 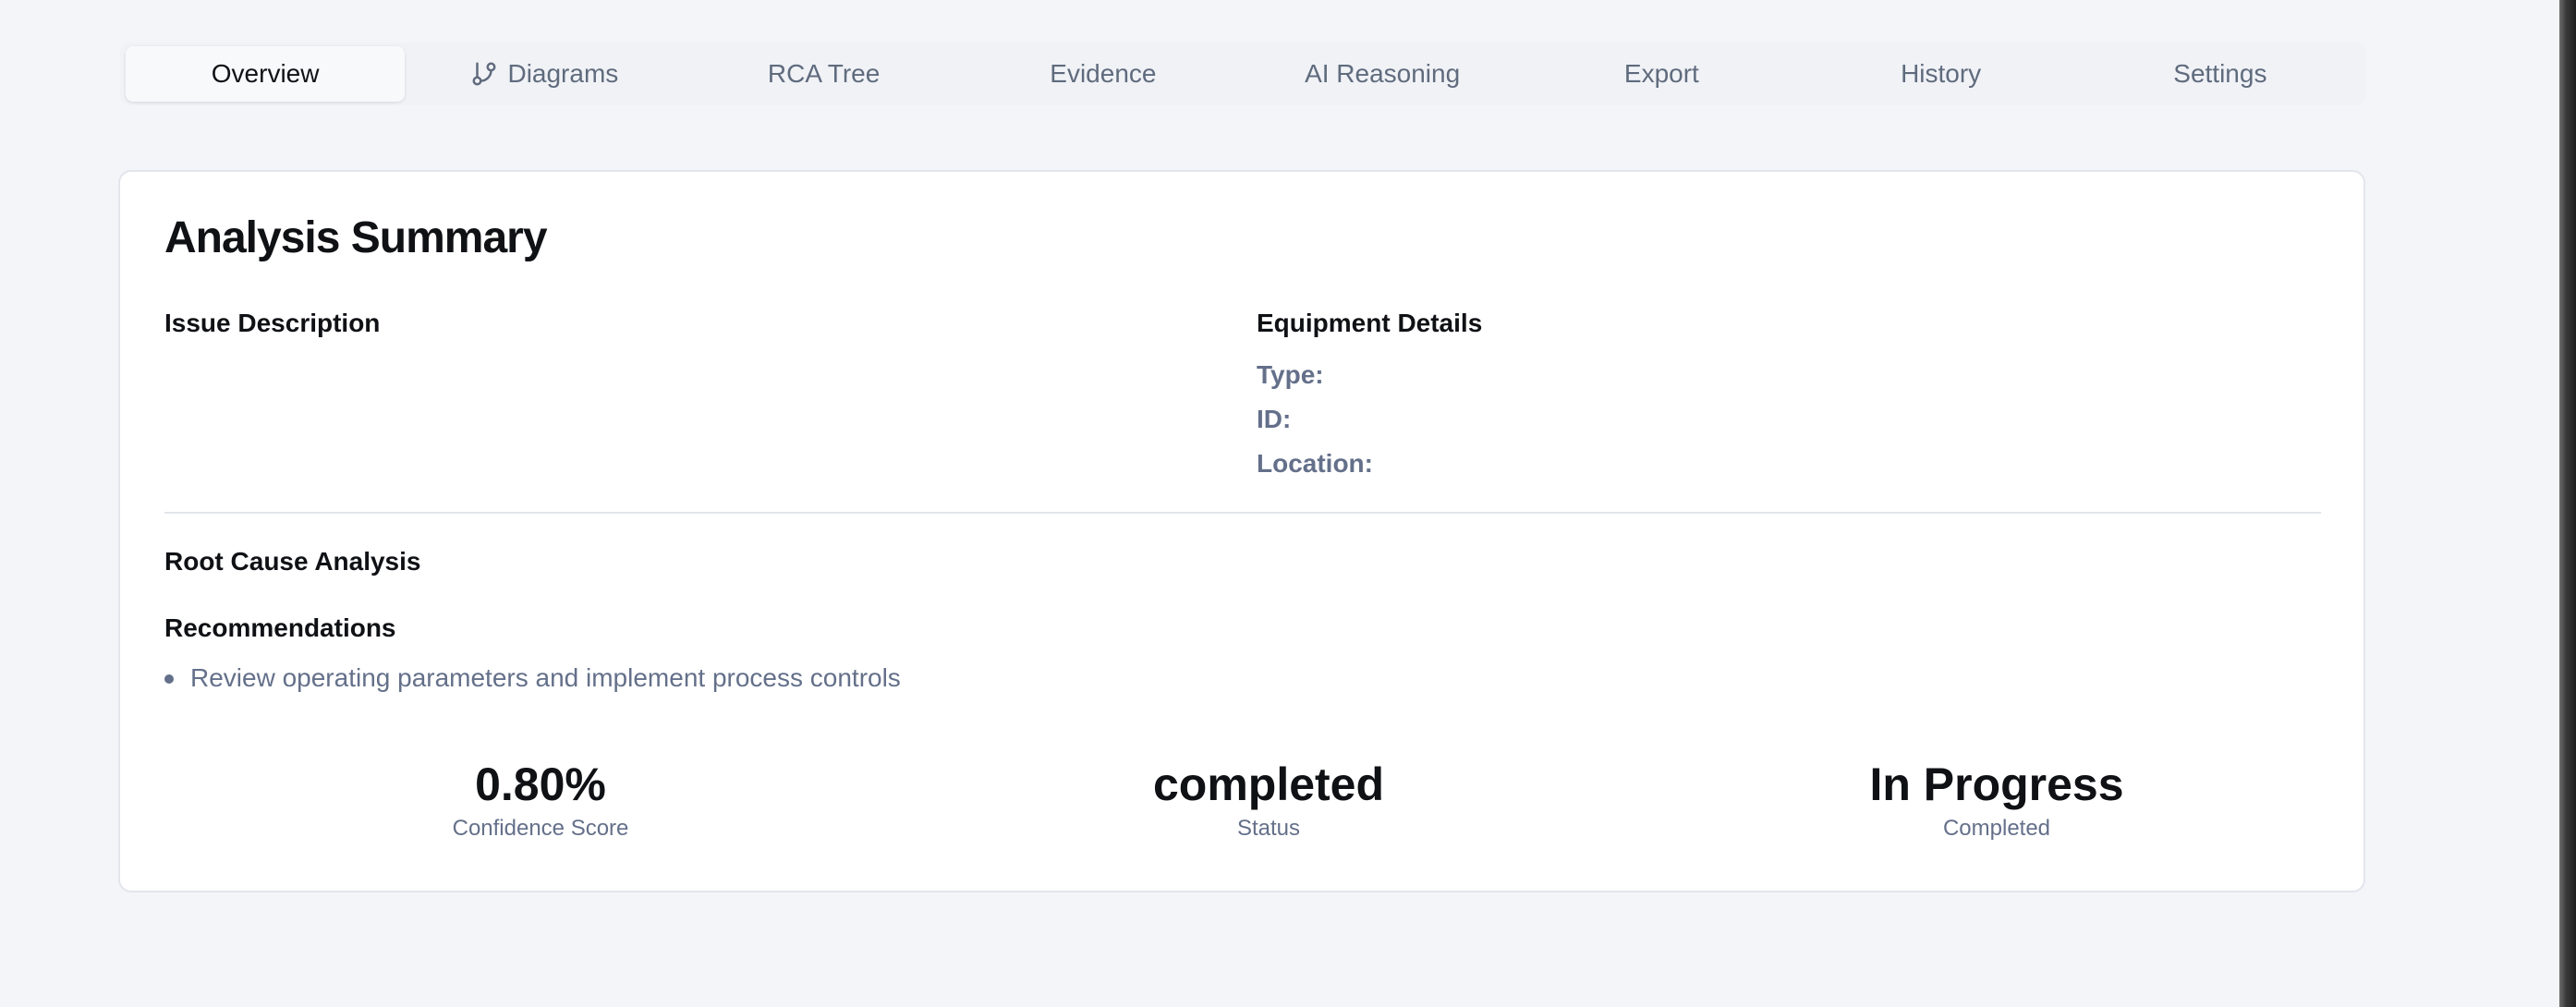 I want to click on tab-label: History, so click(x=1941, y=73).